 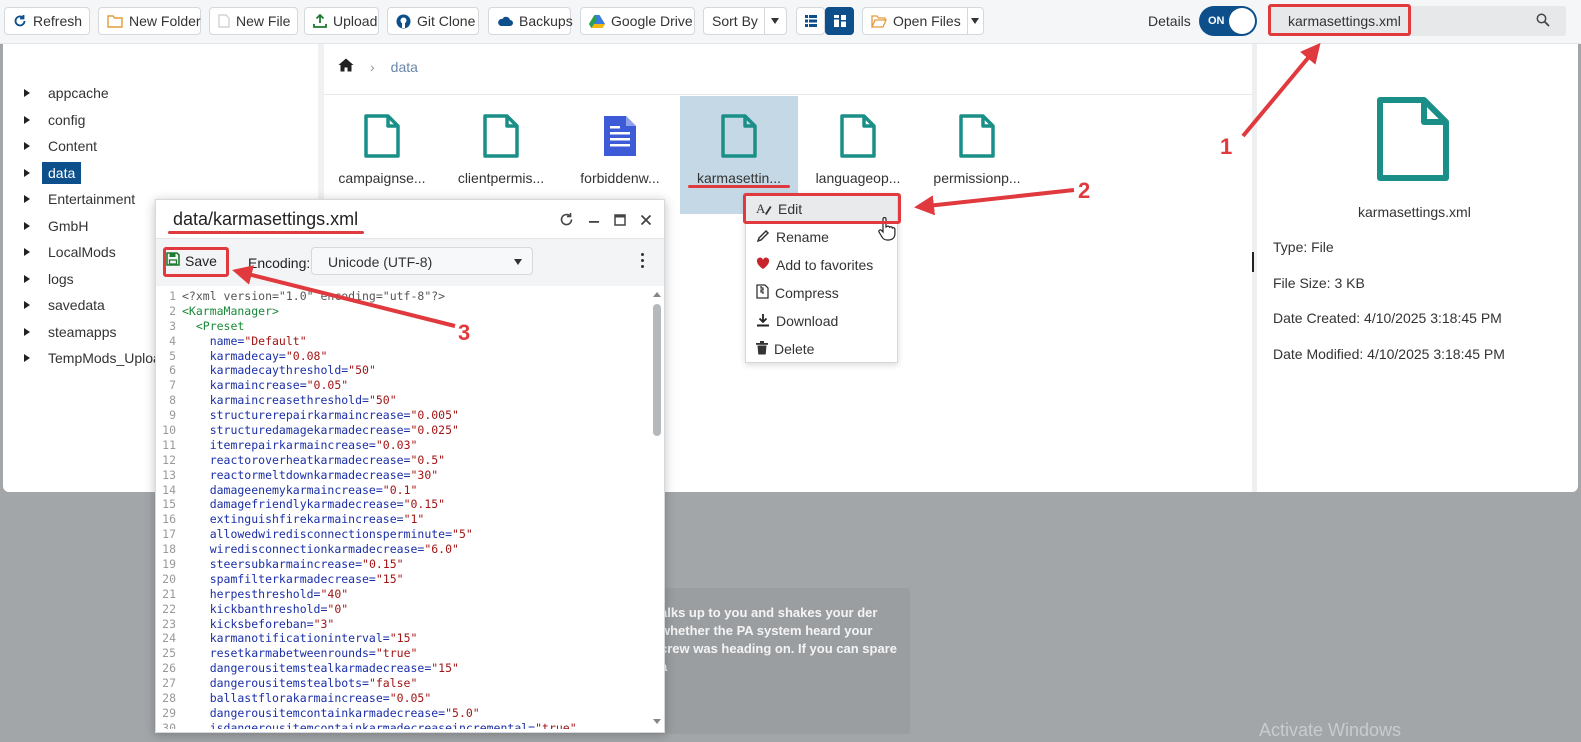 What do you see at coordinates (1084, 190) in the screenshot?
I see `annotation-number-2: 2` at bounding box center [1084, 190].